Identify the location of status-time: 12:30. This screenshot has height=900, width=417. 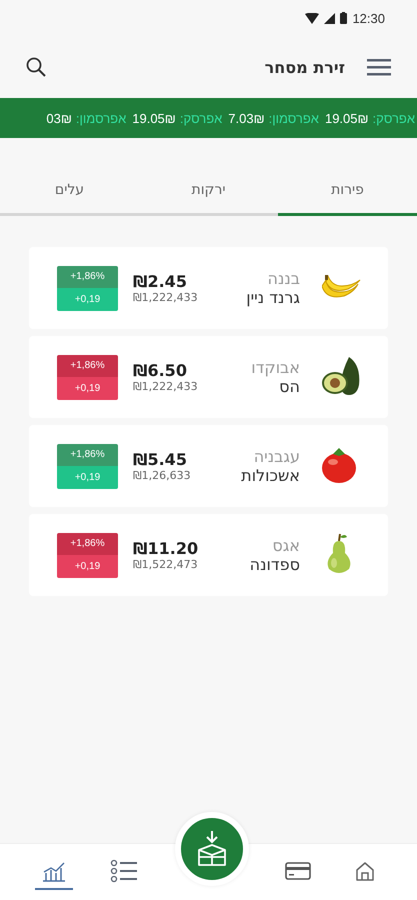
(368, 18).